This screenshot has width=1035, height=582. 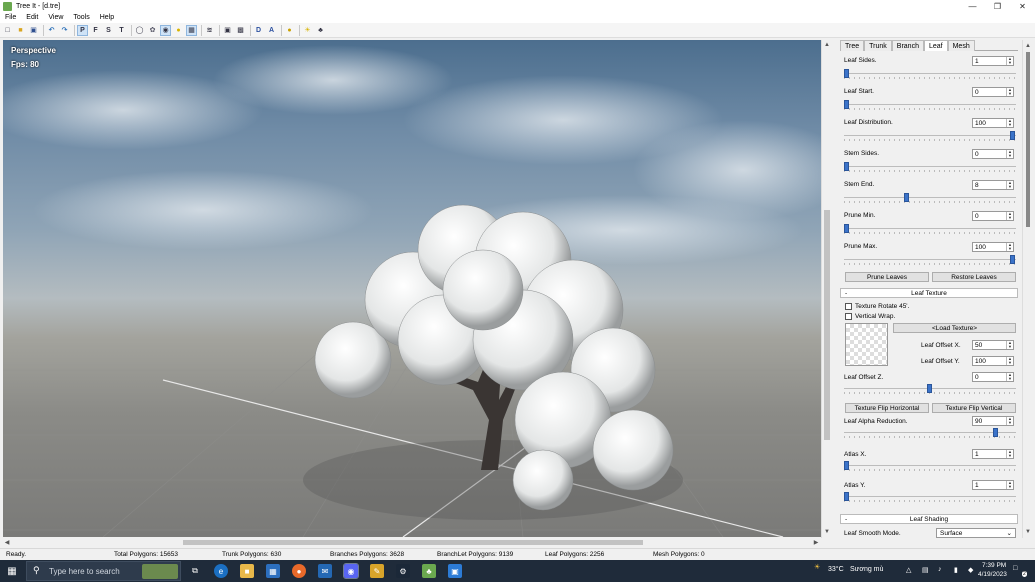 What do you see at coordinates (273, 571) in the screenshot?
I see `store-button: ▦` at bounding box center [273, 571].